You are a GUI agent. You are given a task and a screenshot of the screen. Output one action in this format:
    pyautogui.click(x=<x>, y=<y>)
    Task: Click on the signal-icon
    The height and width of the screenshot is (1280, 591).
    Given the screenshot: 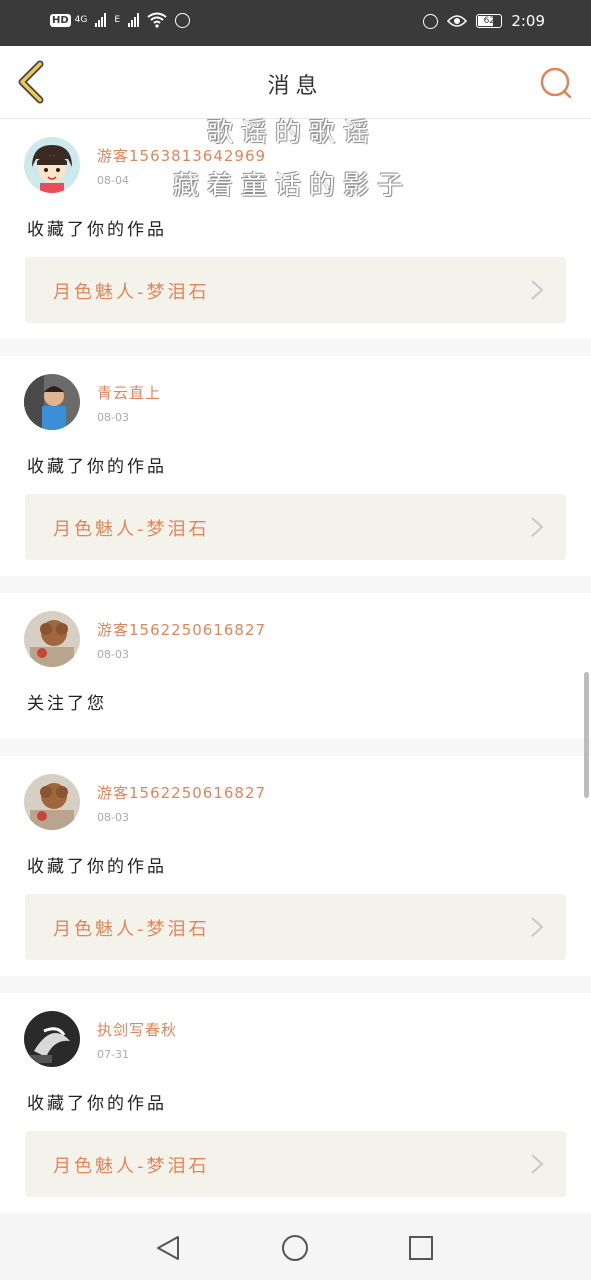 What is the action you would take?
    pyautogui.click(x=101, y=20)
    